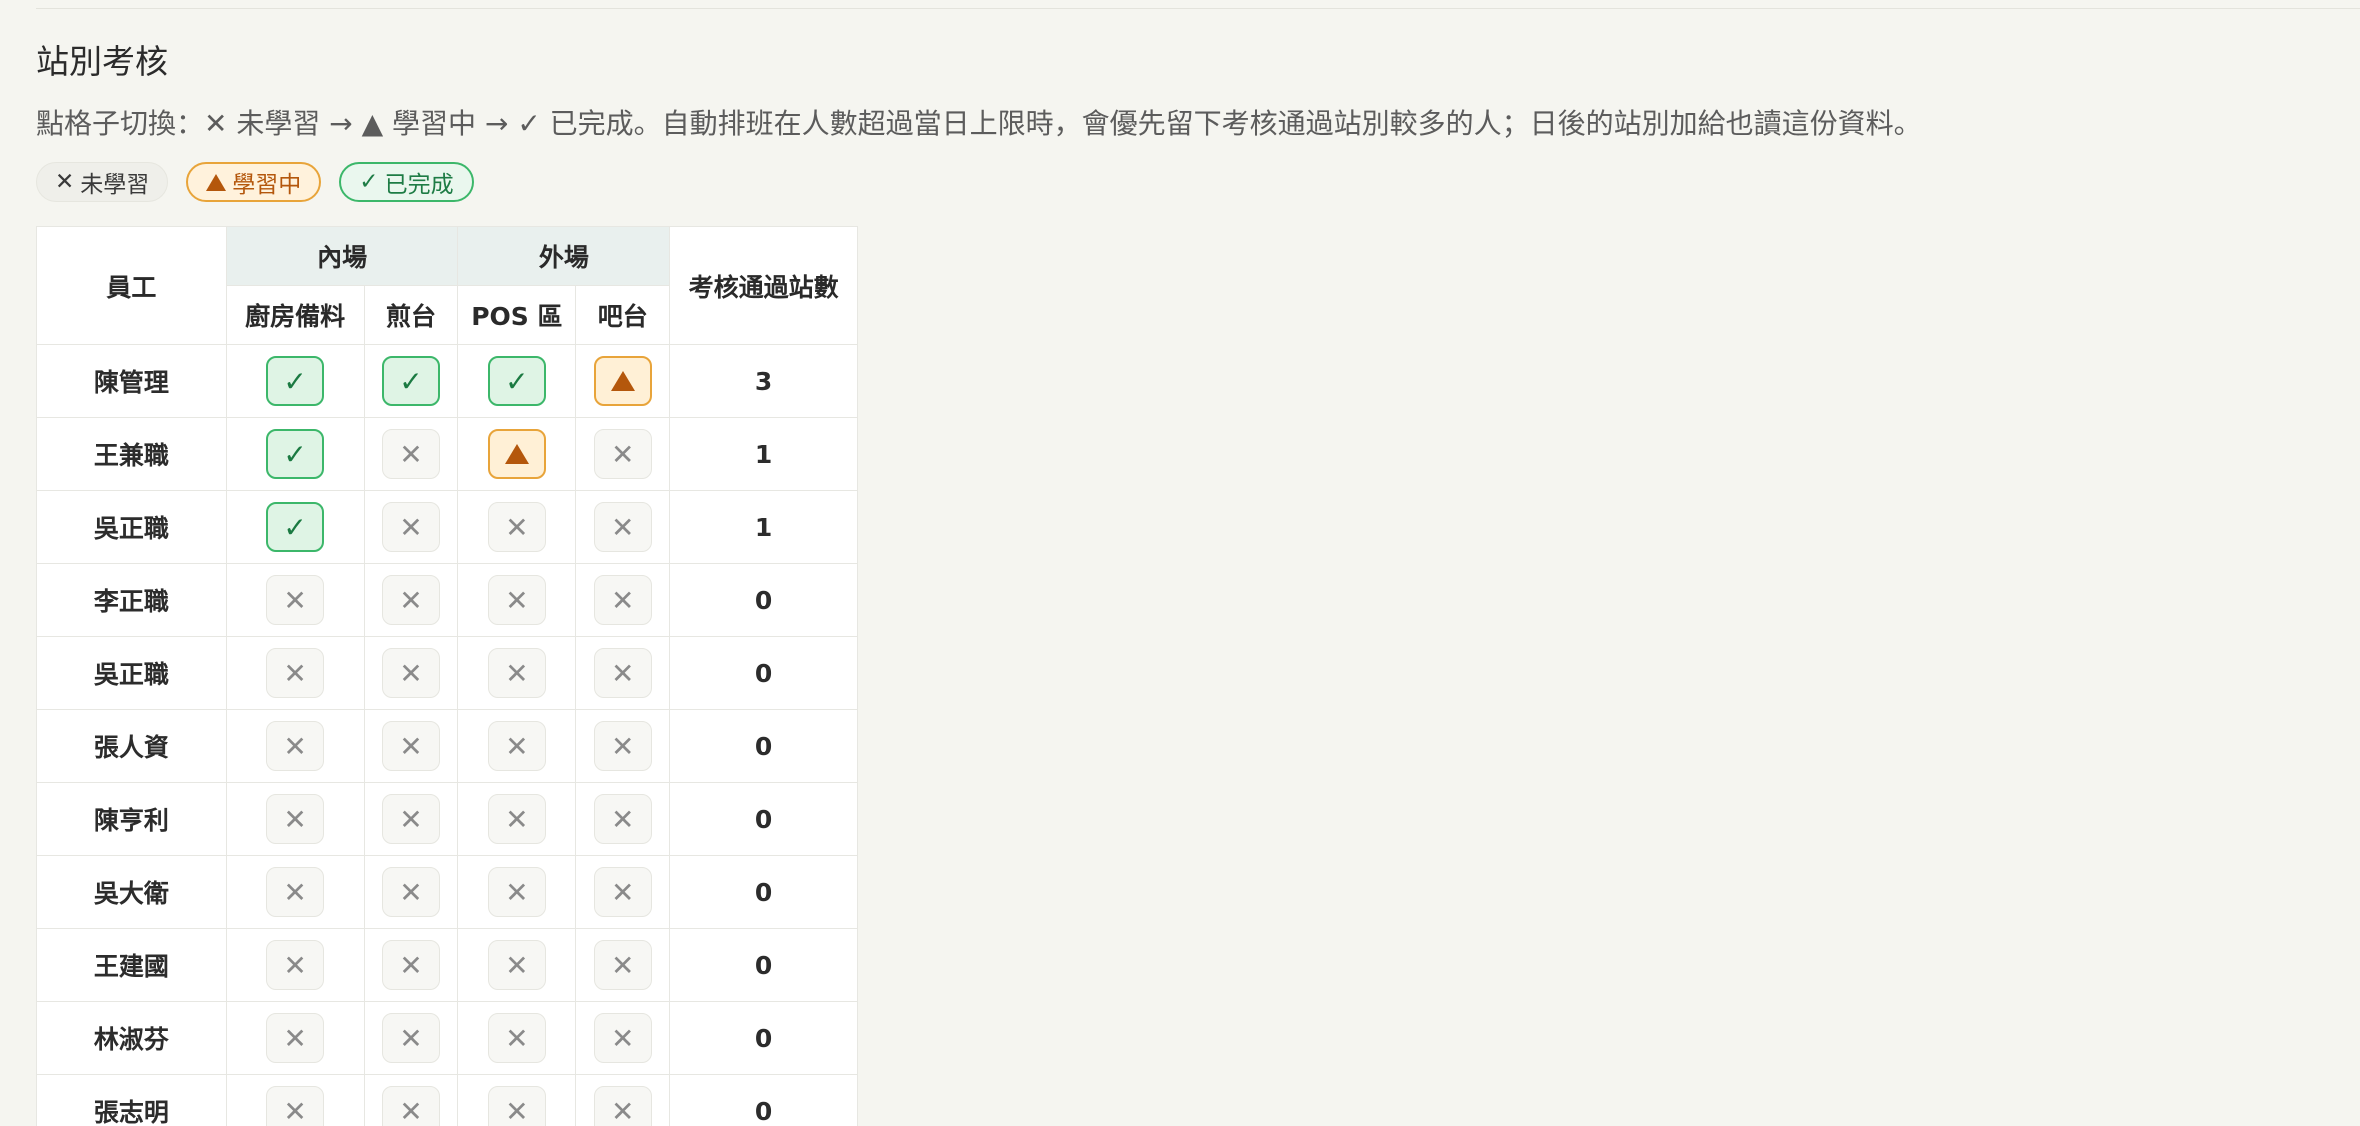 This screenshot has height=1126, width=2360. Describe the element at coordinates (132, 819) in the screenshot. I see `employee-name: 陳亨利` at that location.